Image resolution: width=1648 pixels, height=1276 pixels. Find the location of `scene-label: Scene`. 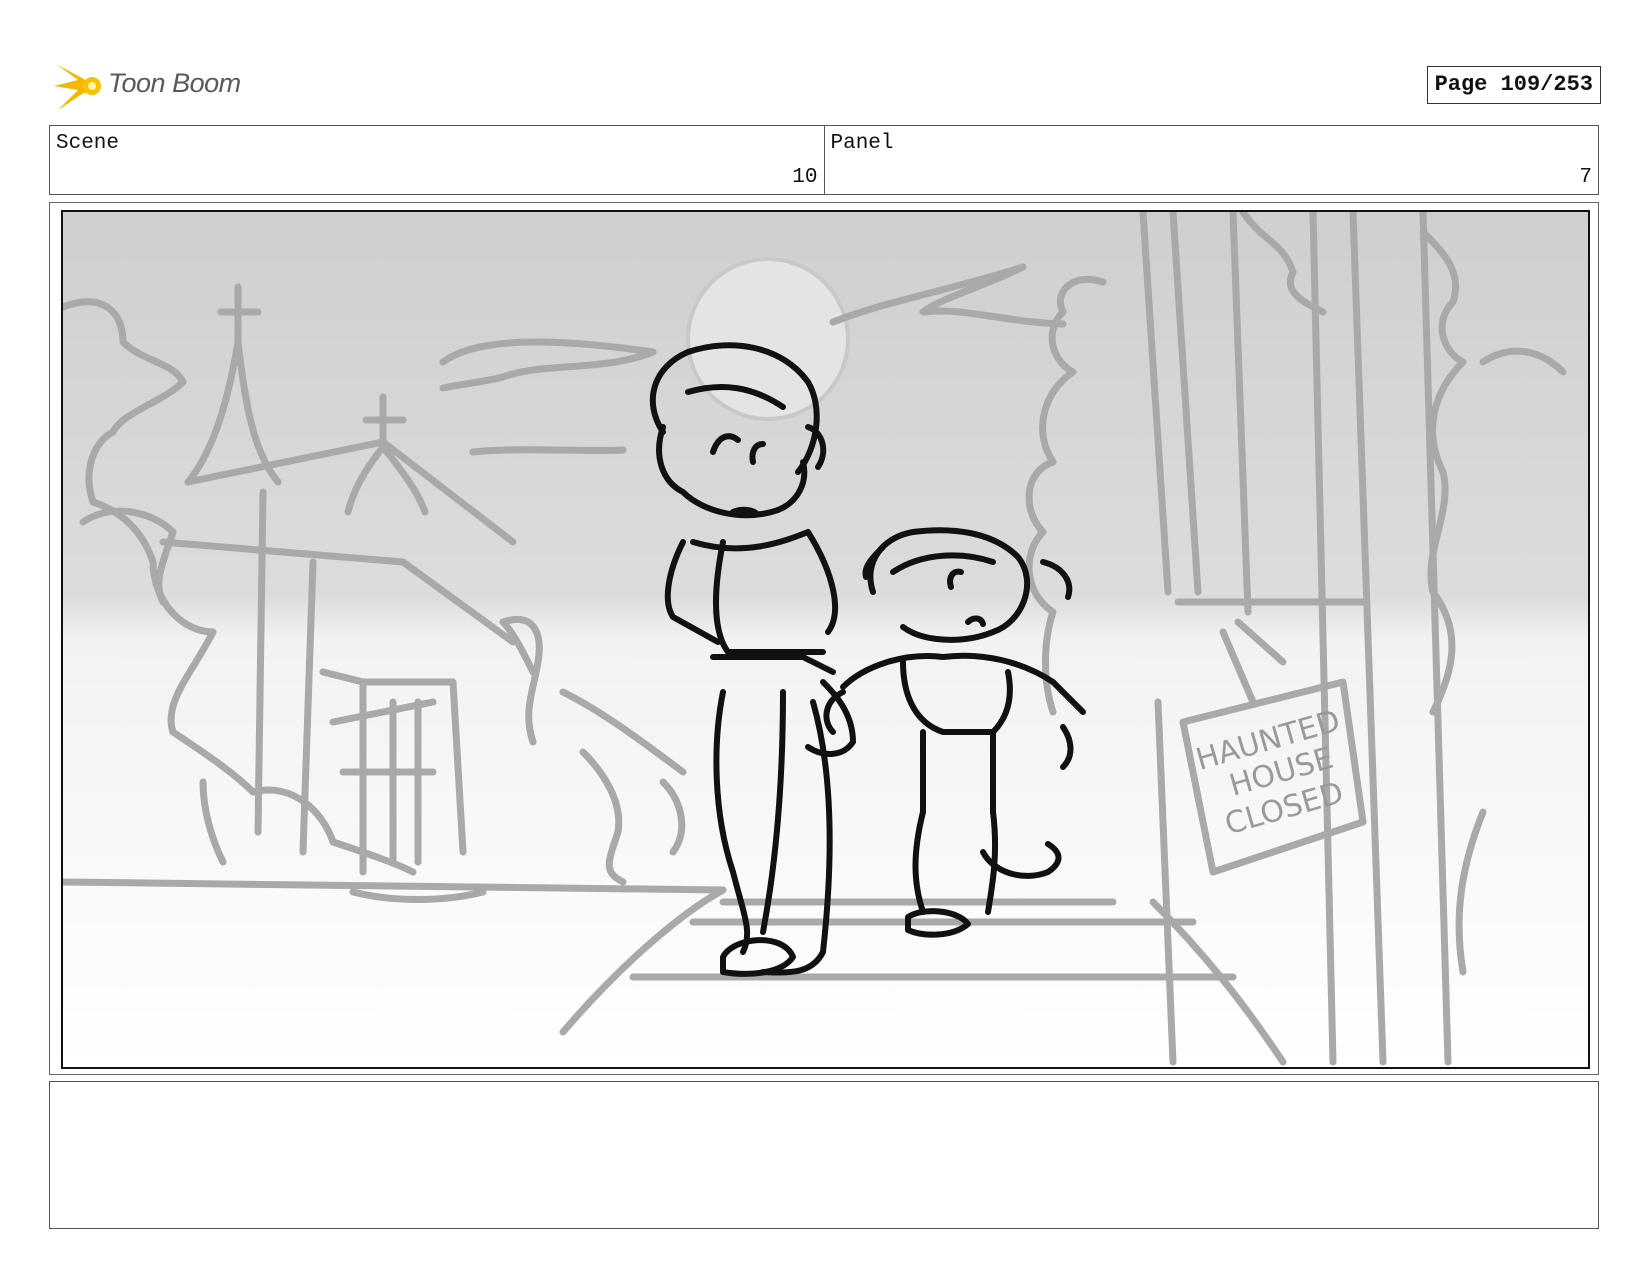

scene-label: Scene is located at coordinates (88, 143).